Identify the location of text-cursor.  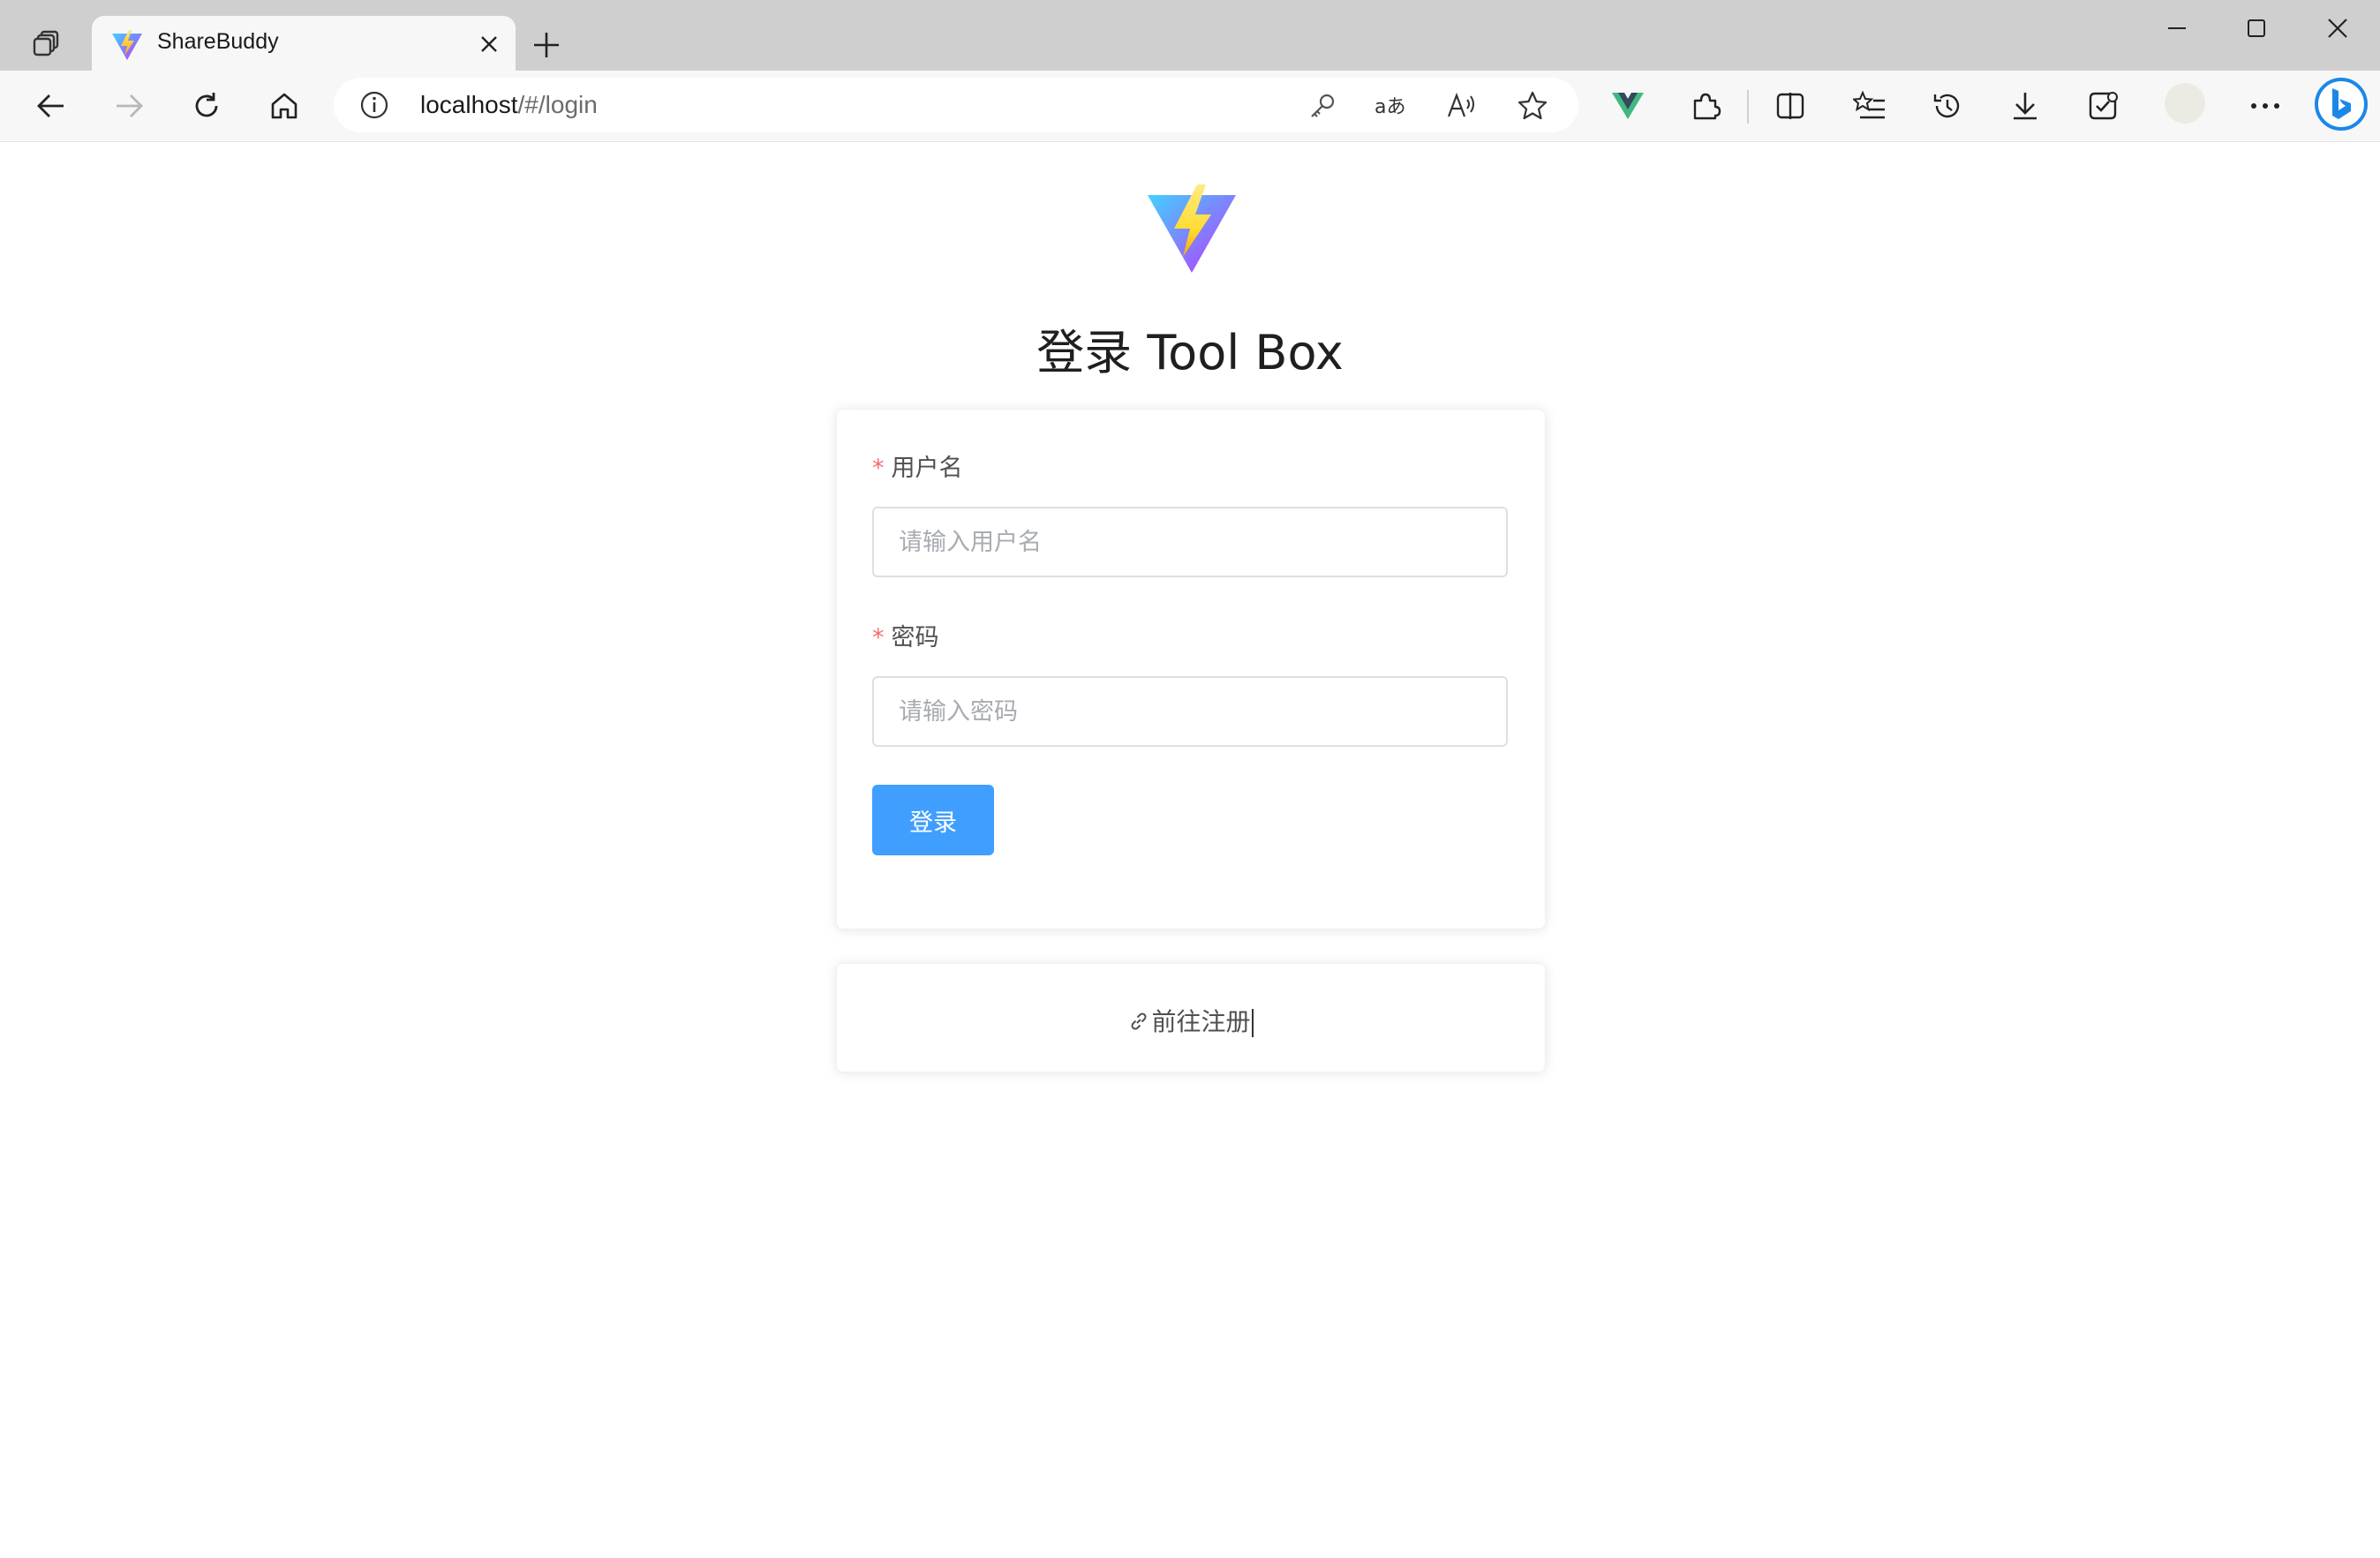
(1252, 1023).